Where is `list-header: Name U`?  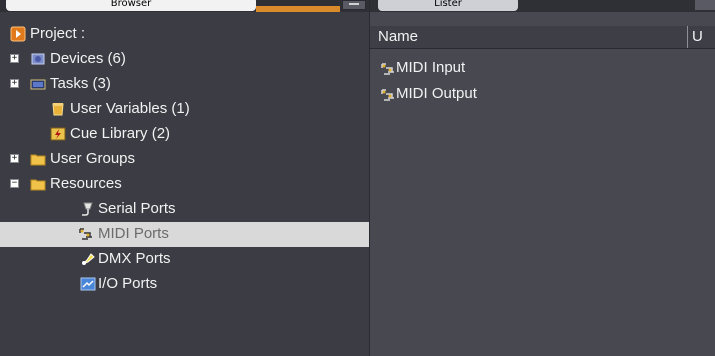
list-header: Name U is located at coordinates (542, 37).